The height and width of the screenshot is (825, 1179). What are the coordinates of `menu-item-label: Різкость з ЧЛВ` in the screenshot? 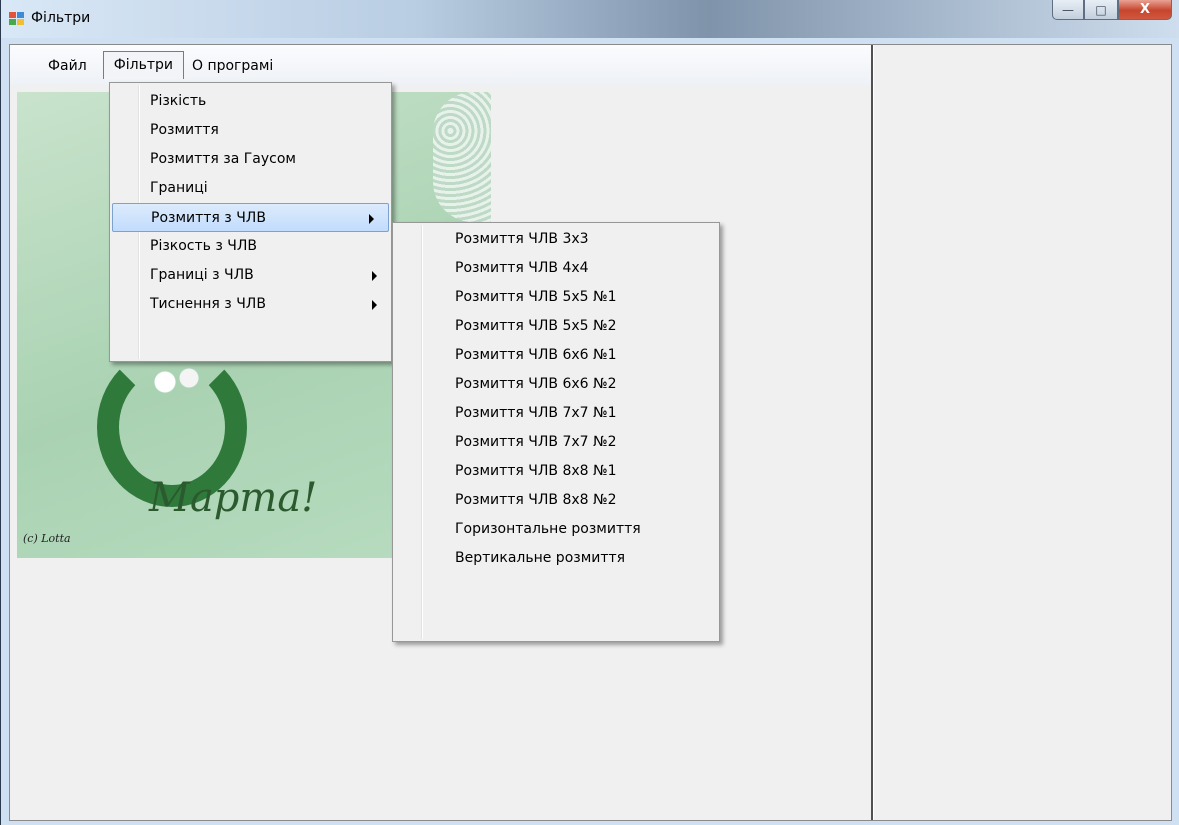 It's located at (203, 246).